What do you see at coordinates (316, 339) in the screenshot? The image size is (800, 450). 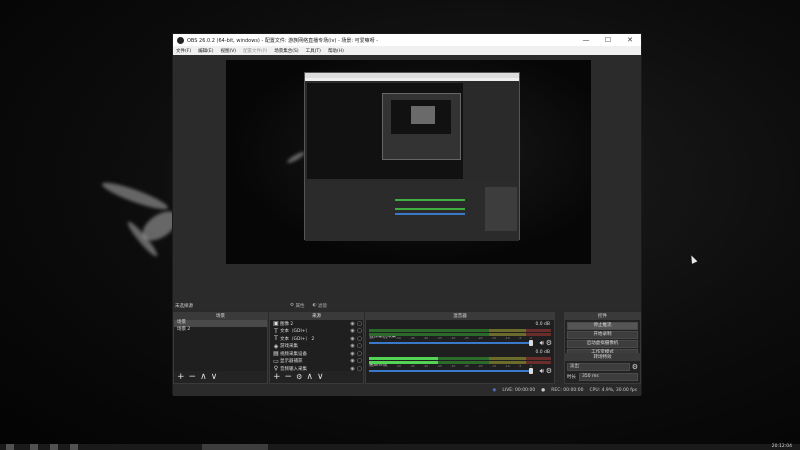 I see `source-item: T 文本（GDI+） 2 ◉ ▢` at bounding box center [316, 339].